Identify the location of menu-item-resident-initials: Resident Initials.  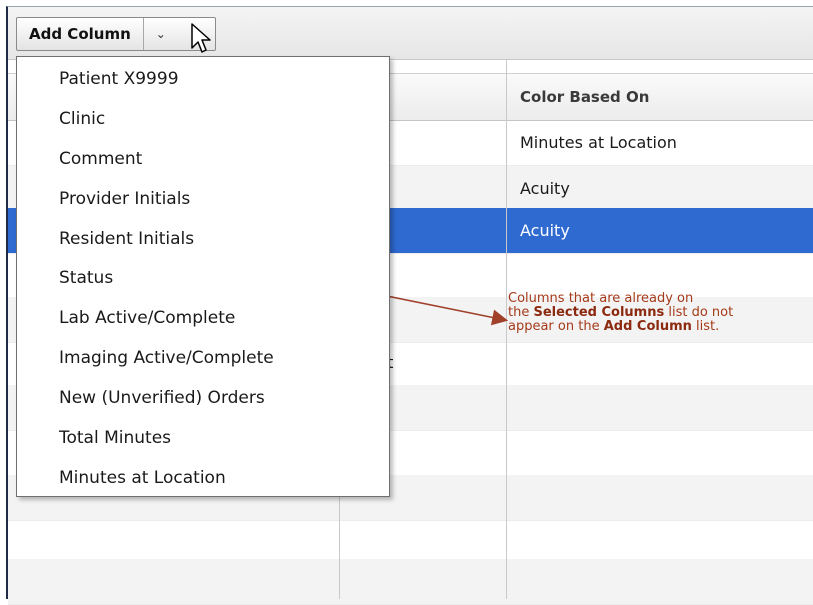
(203, 239).